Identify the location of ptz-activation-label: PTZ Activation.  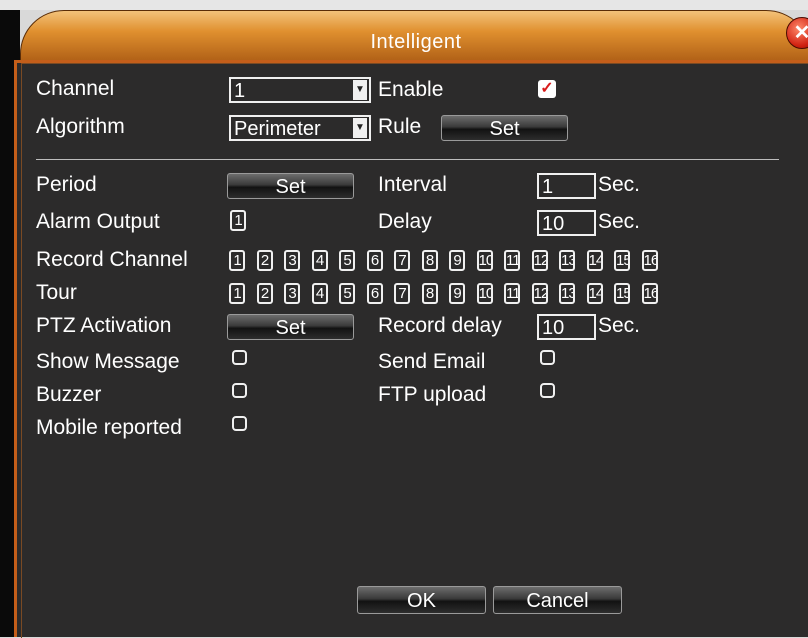
(104, 325).